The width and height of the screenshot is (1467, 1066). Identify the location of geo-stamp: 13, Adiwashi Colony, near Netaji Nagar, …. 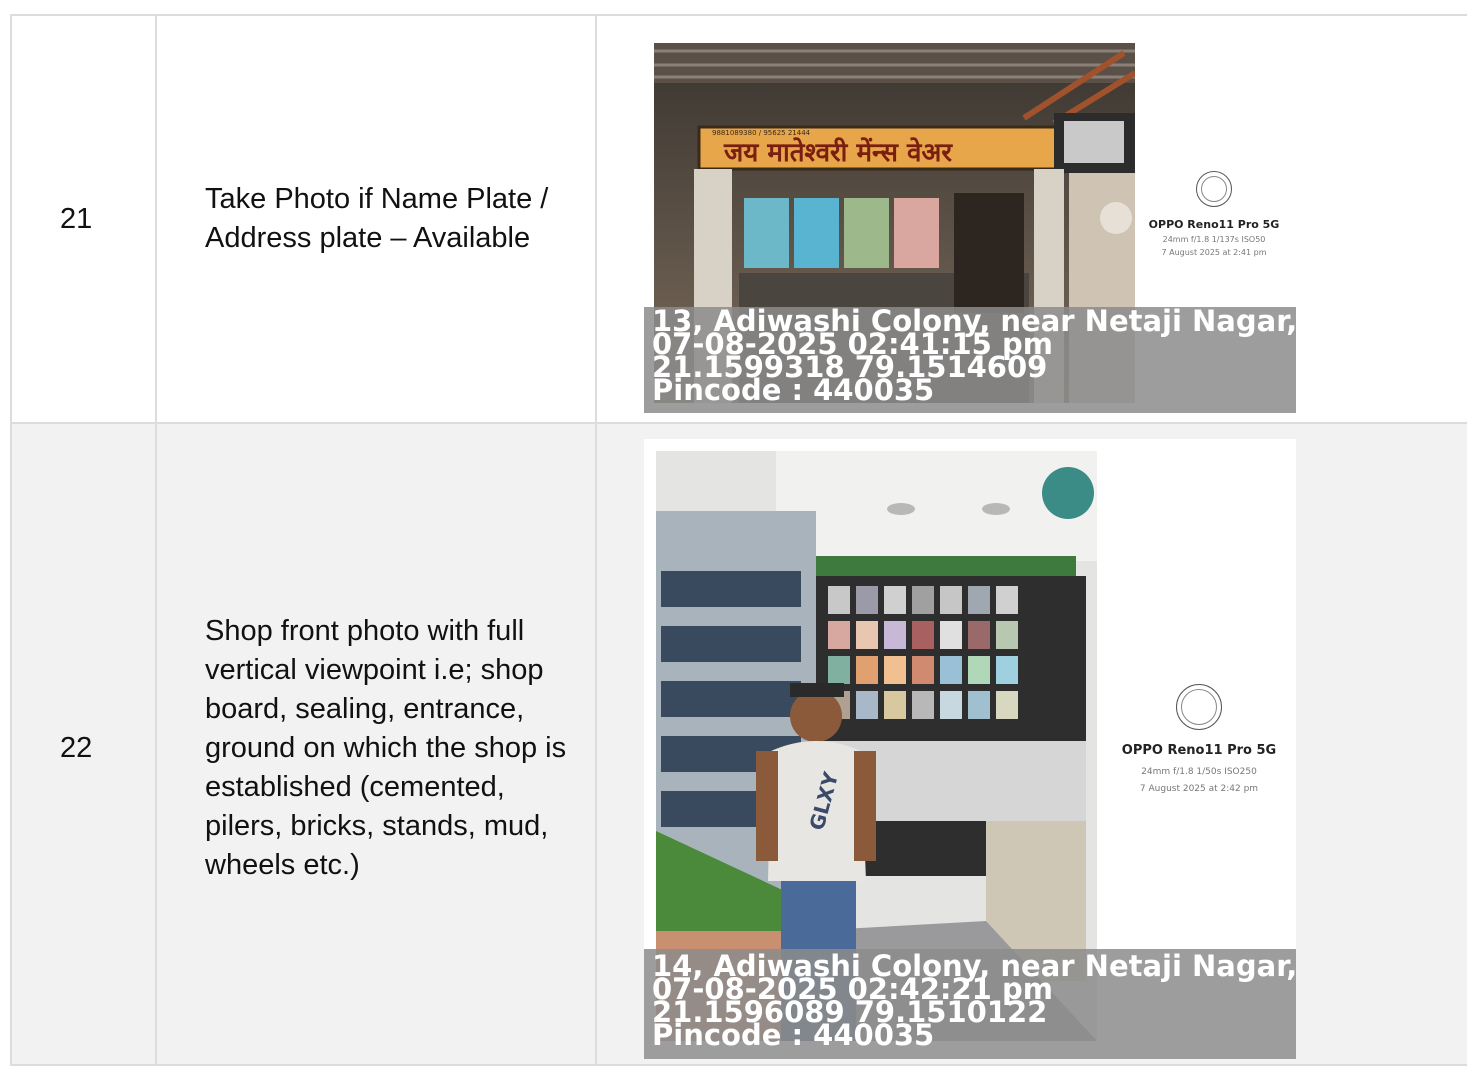
(970, 360).